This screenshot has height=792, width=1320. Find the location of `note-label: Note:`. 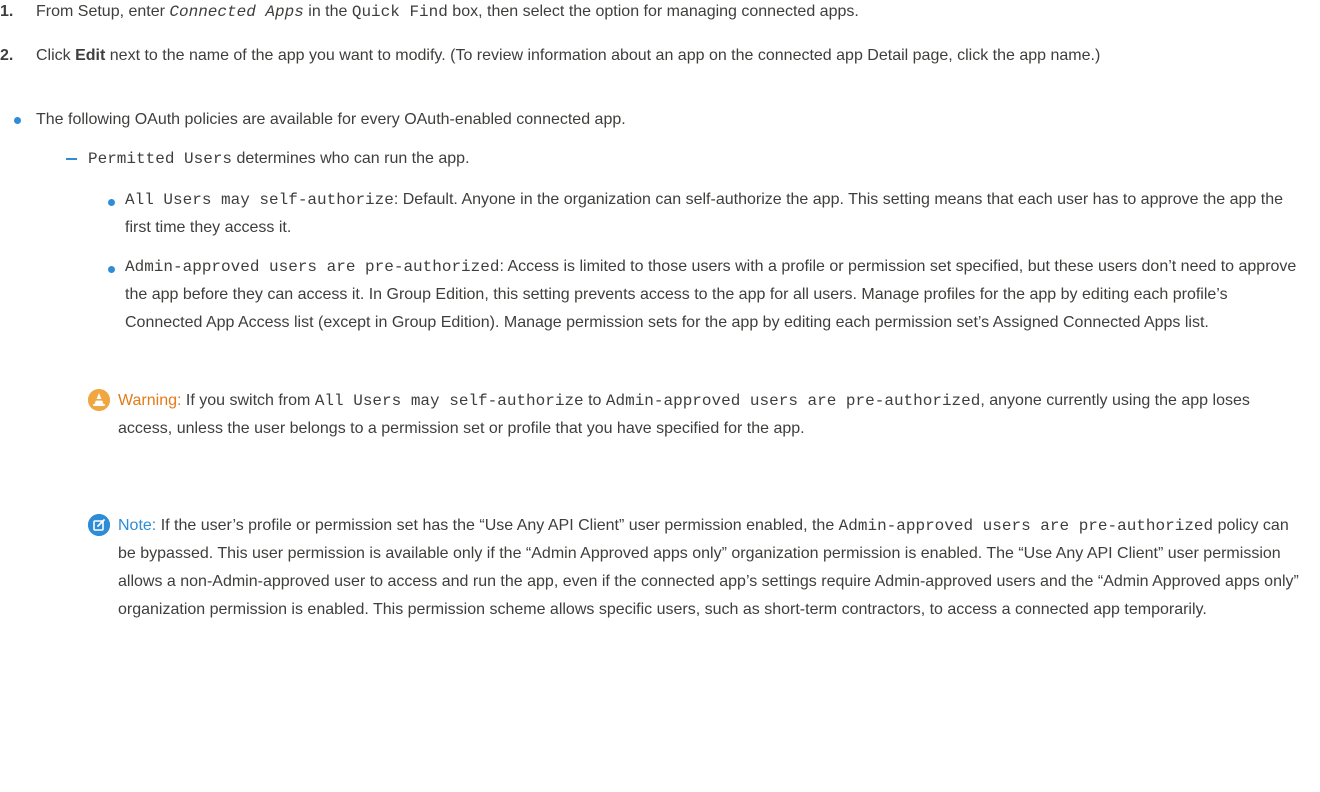

note-label: Note: is located at coordinates (137, 525).